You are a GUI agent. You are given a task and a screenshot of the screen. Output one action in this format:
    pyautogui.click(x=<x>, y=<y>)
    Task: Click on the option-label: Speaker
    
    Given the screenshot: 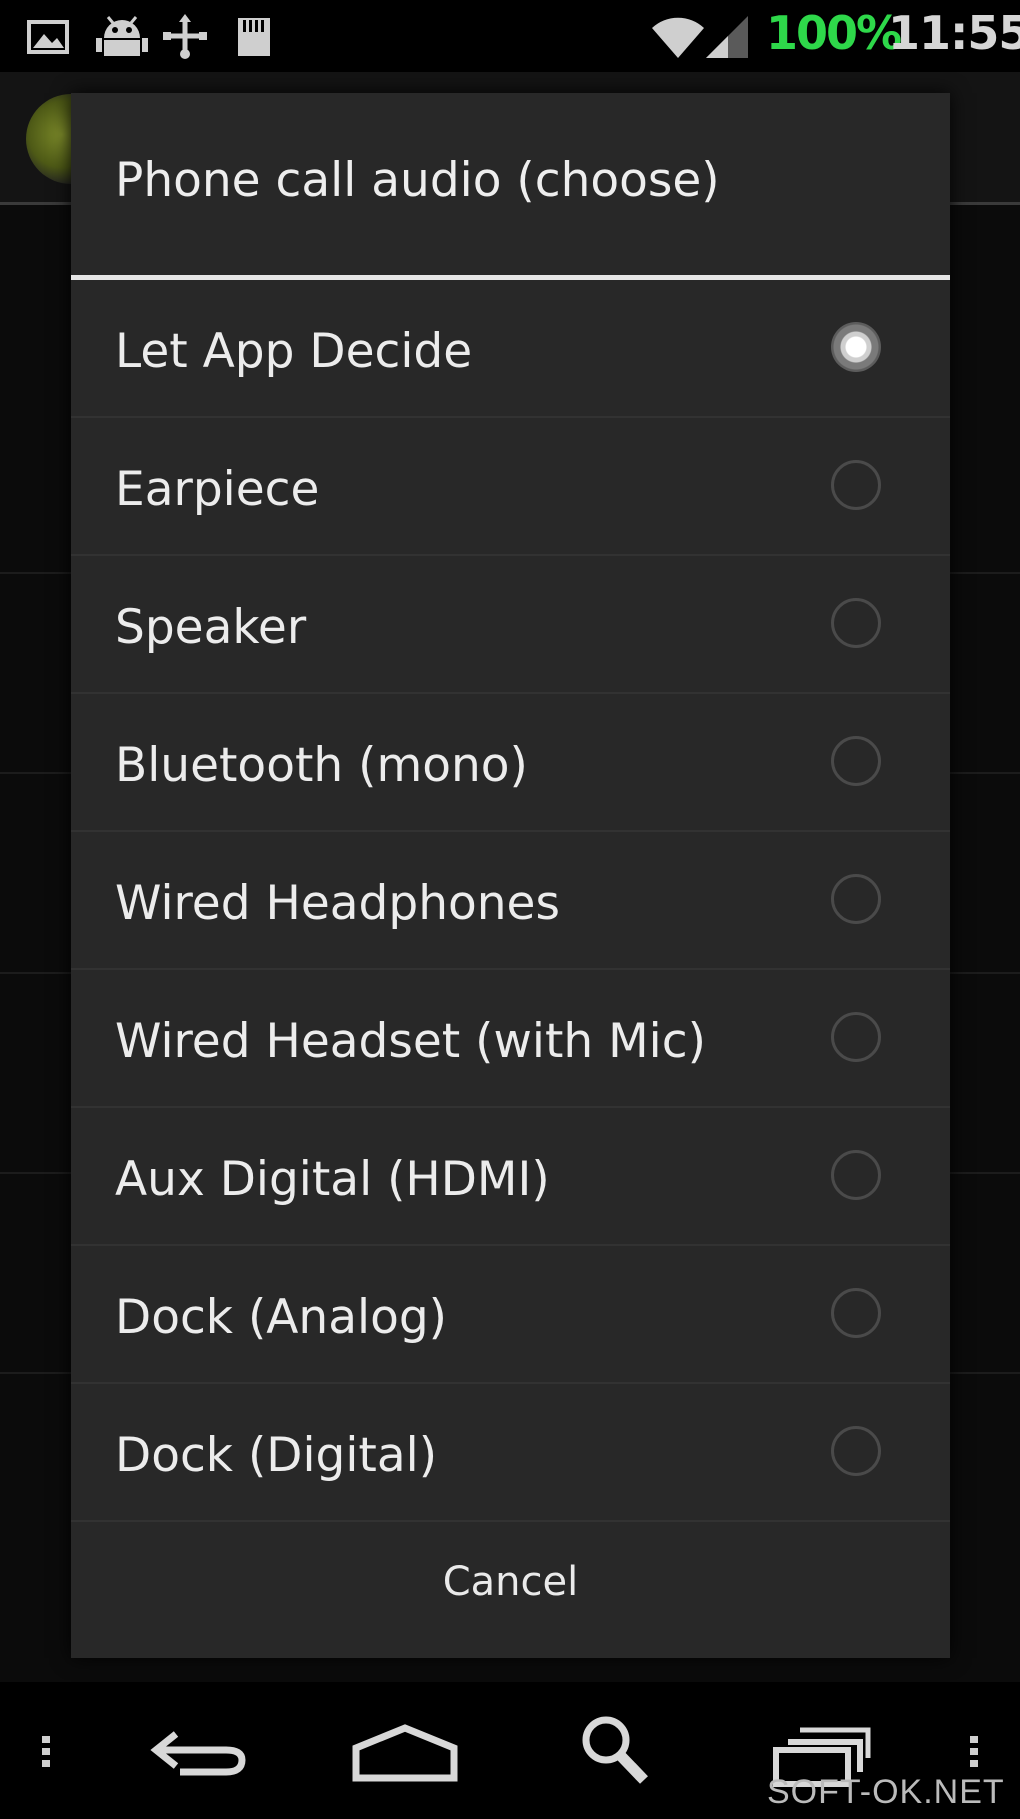 What is the action you would take?
    pyautogui.click(x=211, y=627)
    